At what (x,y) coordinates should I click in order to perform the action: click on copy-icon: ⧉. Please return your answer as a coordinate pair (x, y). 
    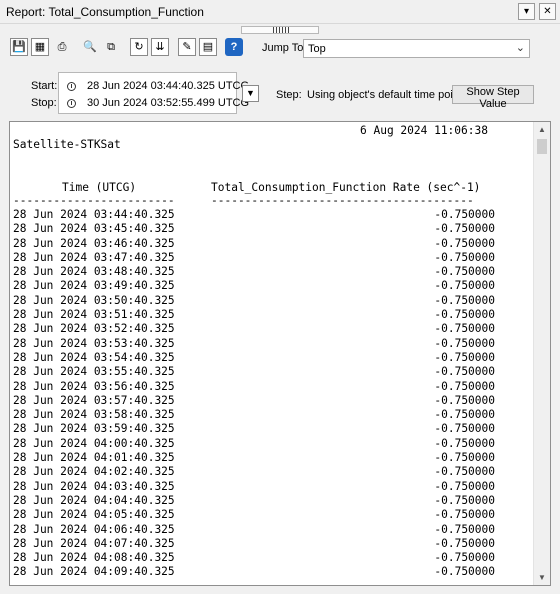
    Looking at the image, I should click on (111, 47).